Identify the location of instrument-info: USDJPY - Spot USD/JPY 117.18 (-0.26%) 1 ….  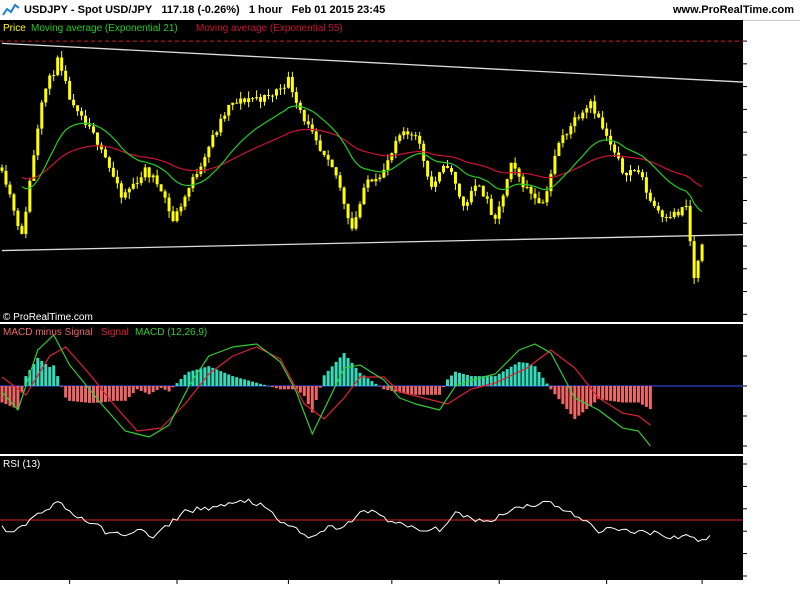
(204, 10).